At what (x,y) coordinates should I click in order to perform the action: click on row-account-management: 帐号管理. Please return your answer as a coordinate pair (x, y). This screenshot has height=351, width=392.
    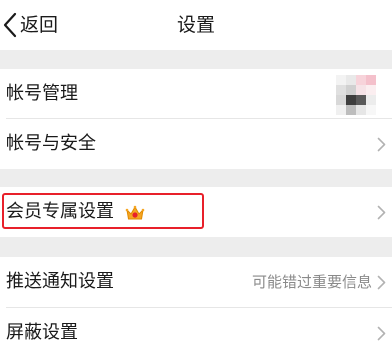
    Looking at the image, I should click on (196, 94).